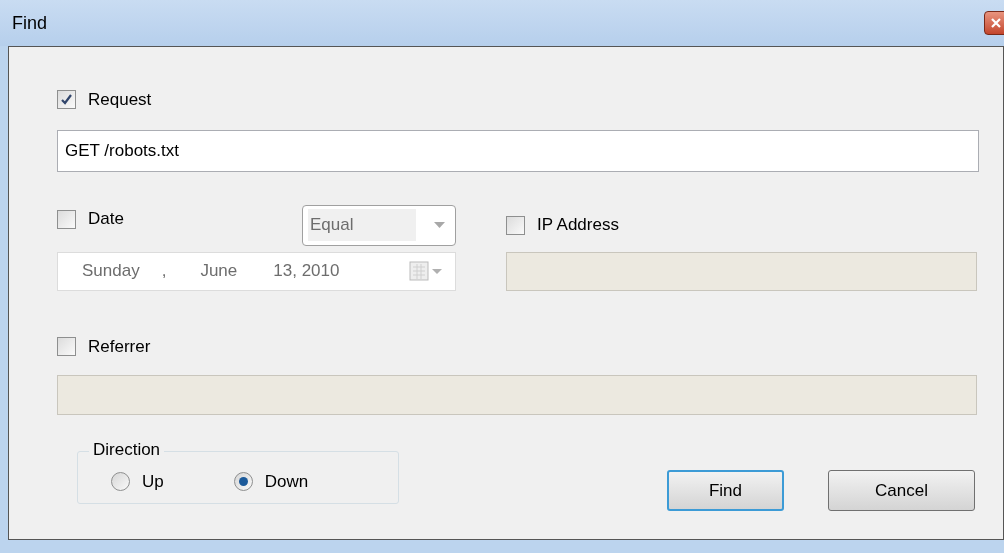 The image size is (1004, 553). I want to click on operator-dropdown: Equal, so click(379, 225).